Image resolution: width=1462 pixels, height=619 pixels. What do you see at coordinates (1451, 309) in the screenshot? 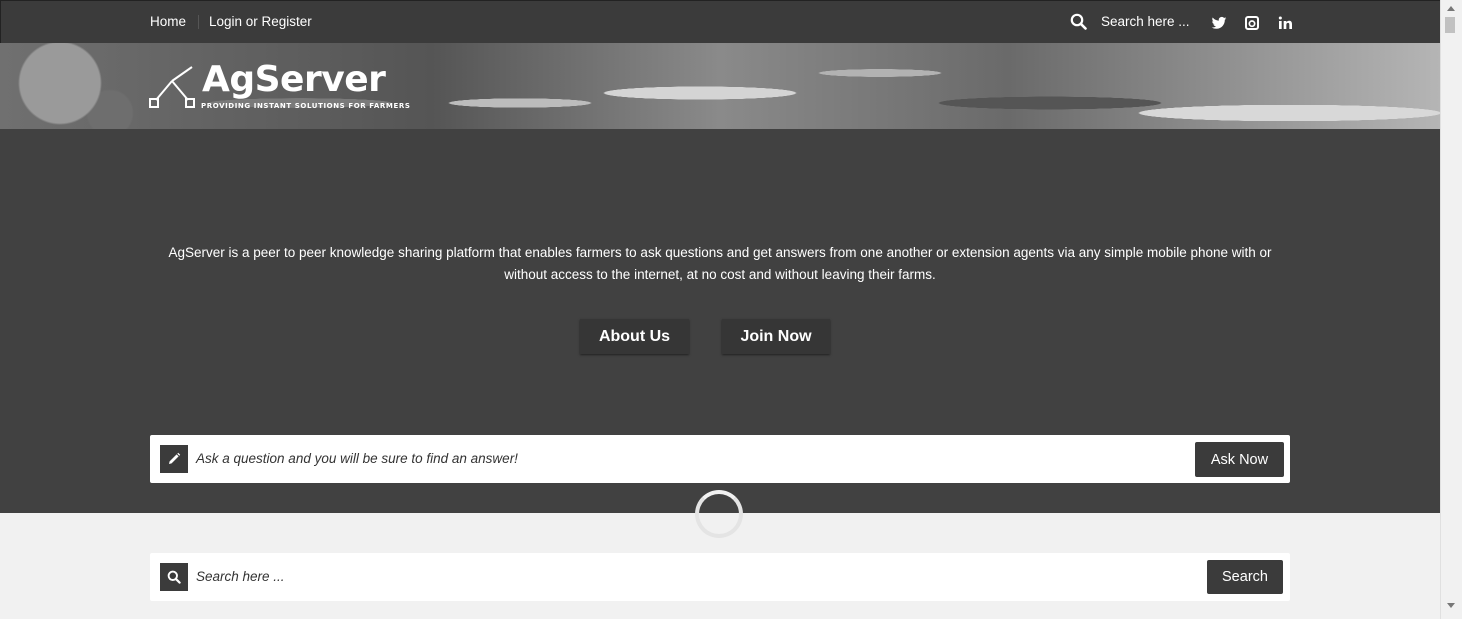
I see `vertical-scrollbar` at bounding box center [1451, 309].